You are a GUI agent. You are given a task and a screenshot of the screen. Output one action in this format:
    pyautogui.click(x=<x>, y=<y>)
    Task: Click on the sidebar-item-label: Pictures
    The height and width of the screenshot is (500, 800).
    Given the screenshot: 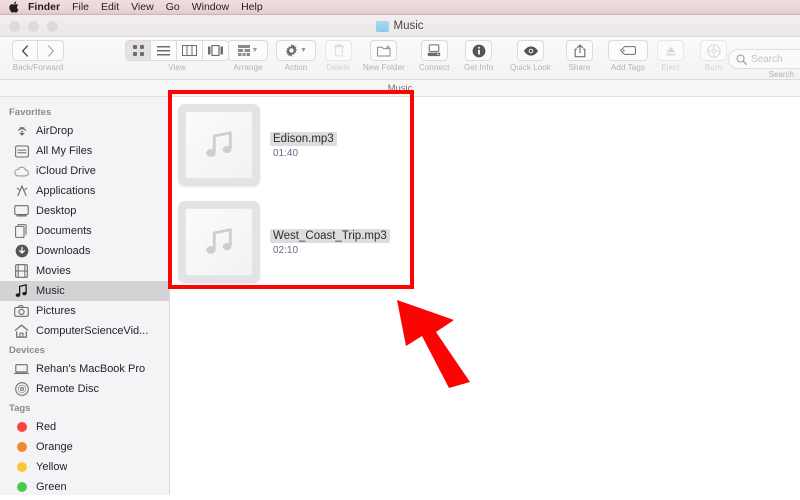 What is the action you would take?
    pyautogui.click(x=56, y=311)
    